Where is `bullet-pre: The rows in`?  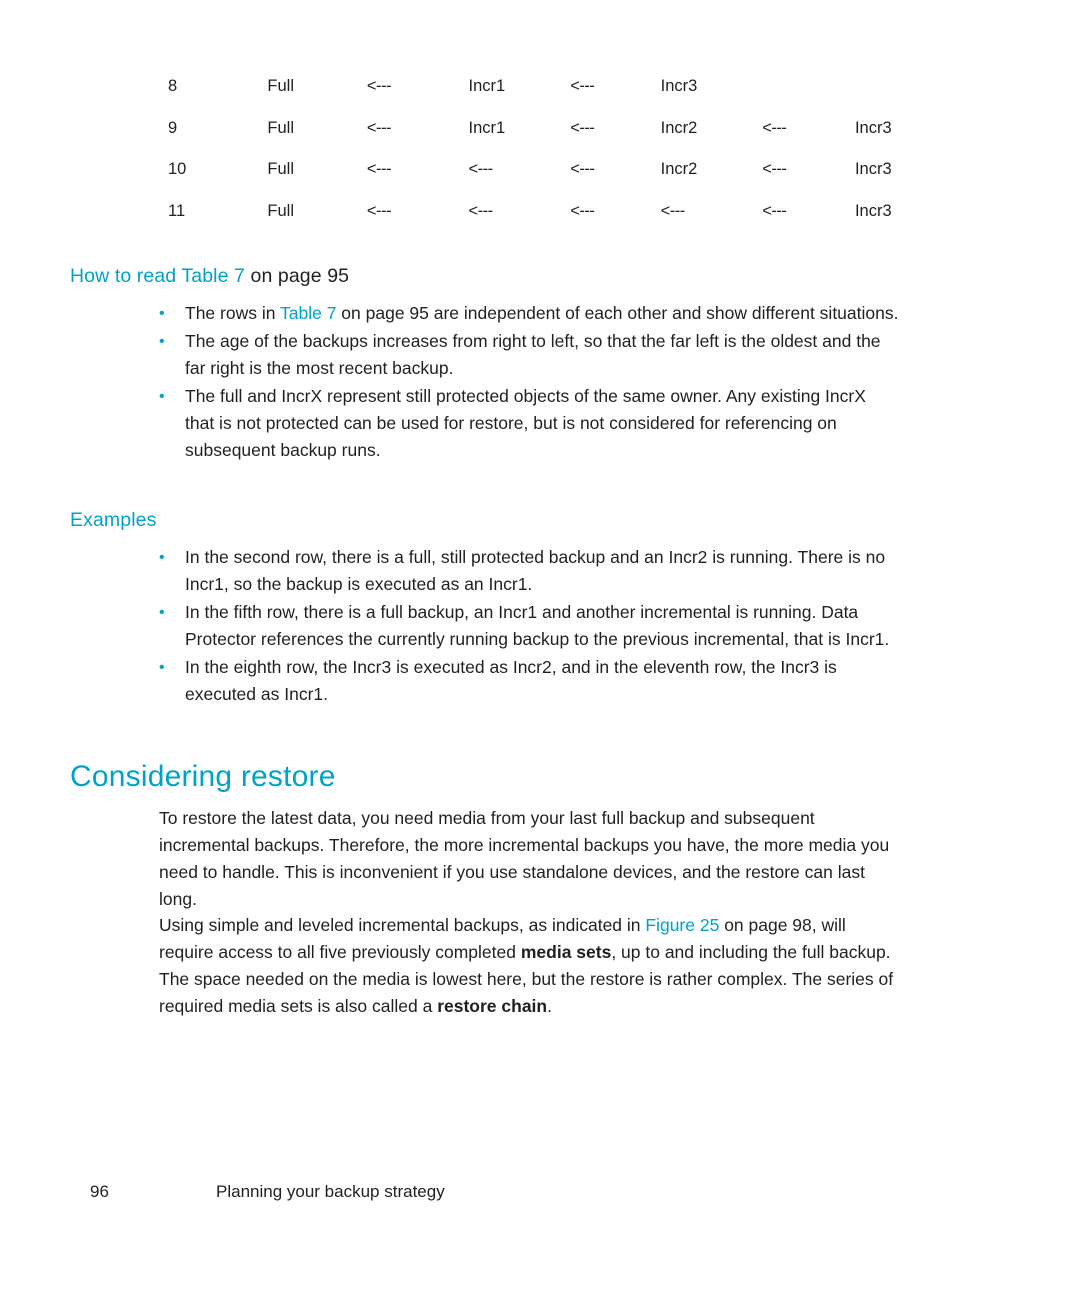 bullet-pre: The rows in is located at coordinates (232, 313).